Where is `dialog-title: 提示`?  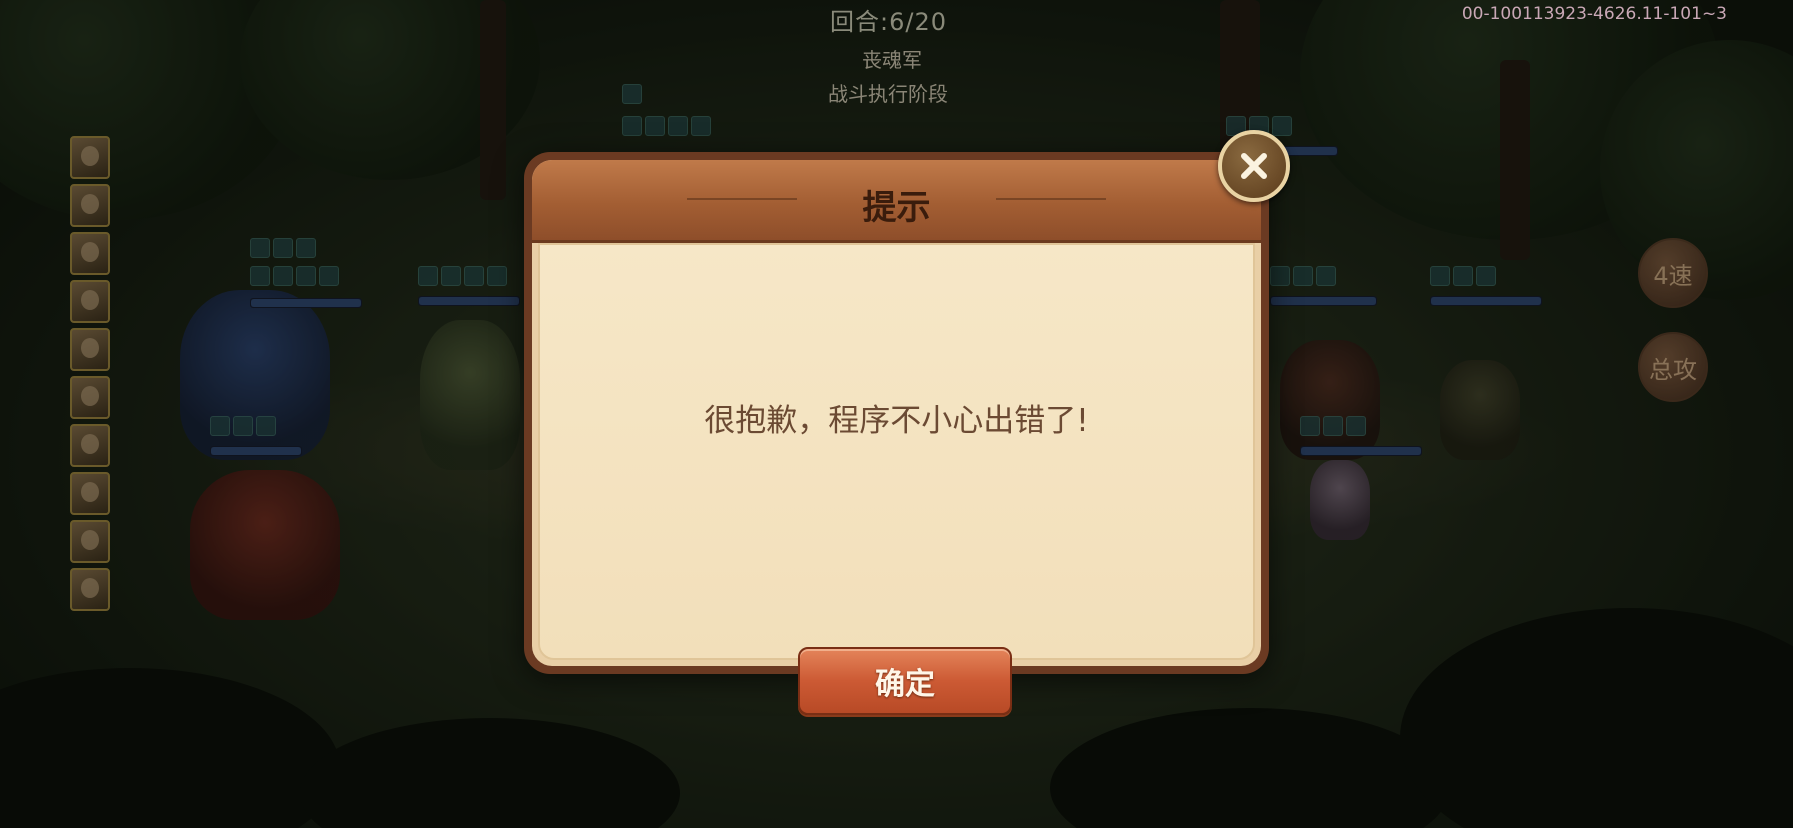
dialog-title: 提示 is located at coordinates (896, 208).